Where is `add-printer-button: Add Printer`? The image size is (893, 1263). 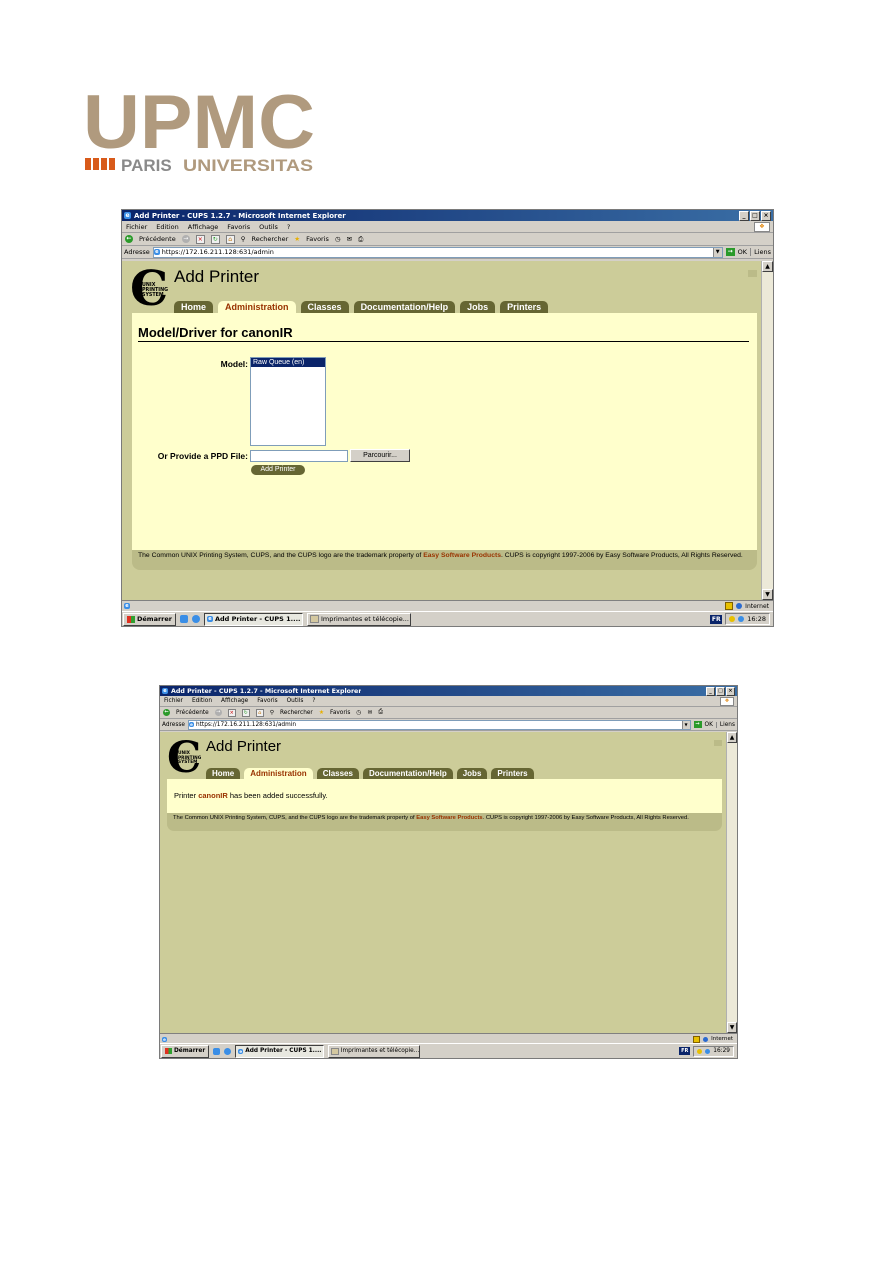 add-printer-button: Add Printer is located at coordinates (278, 470).